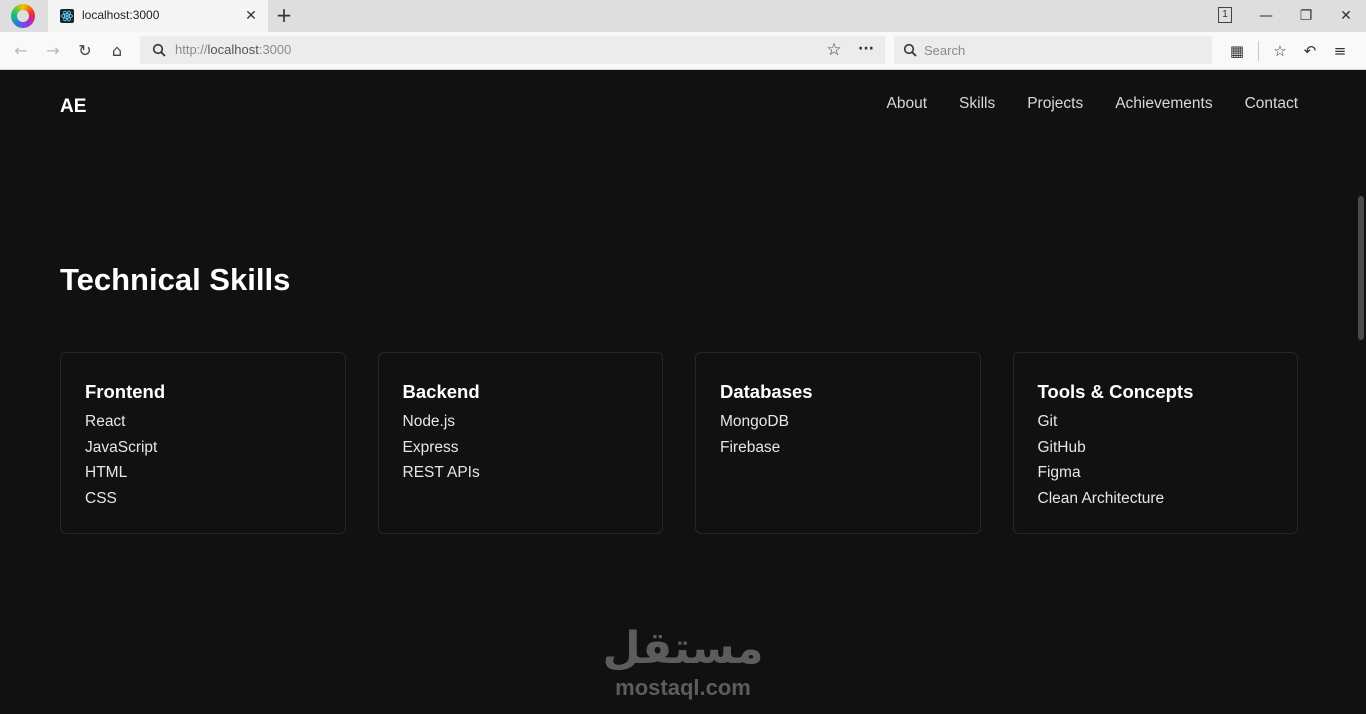 Image resolution: width=1366 pixels, height=714 pixels. I want to click on page-scrollbar, so click(1361, 392).